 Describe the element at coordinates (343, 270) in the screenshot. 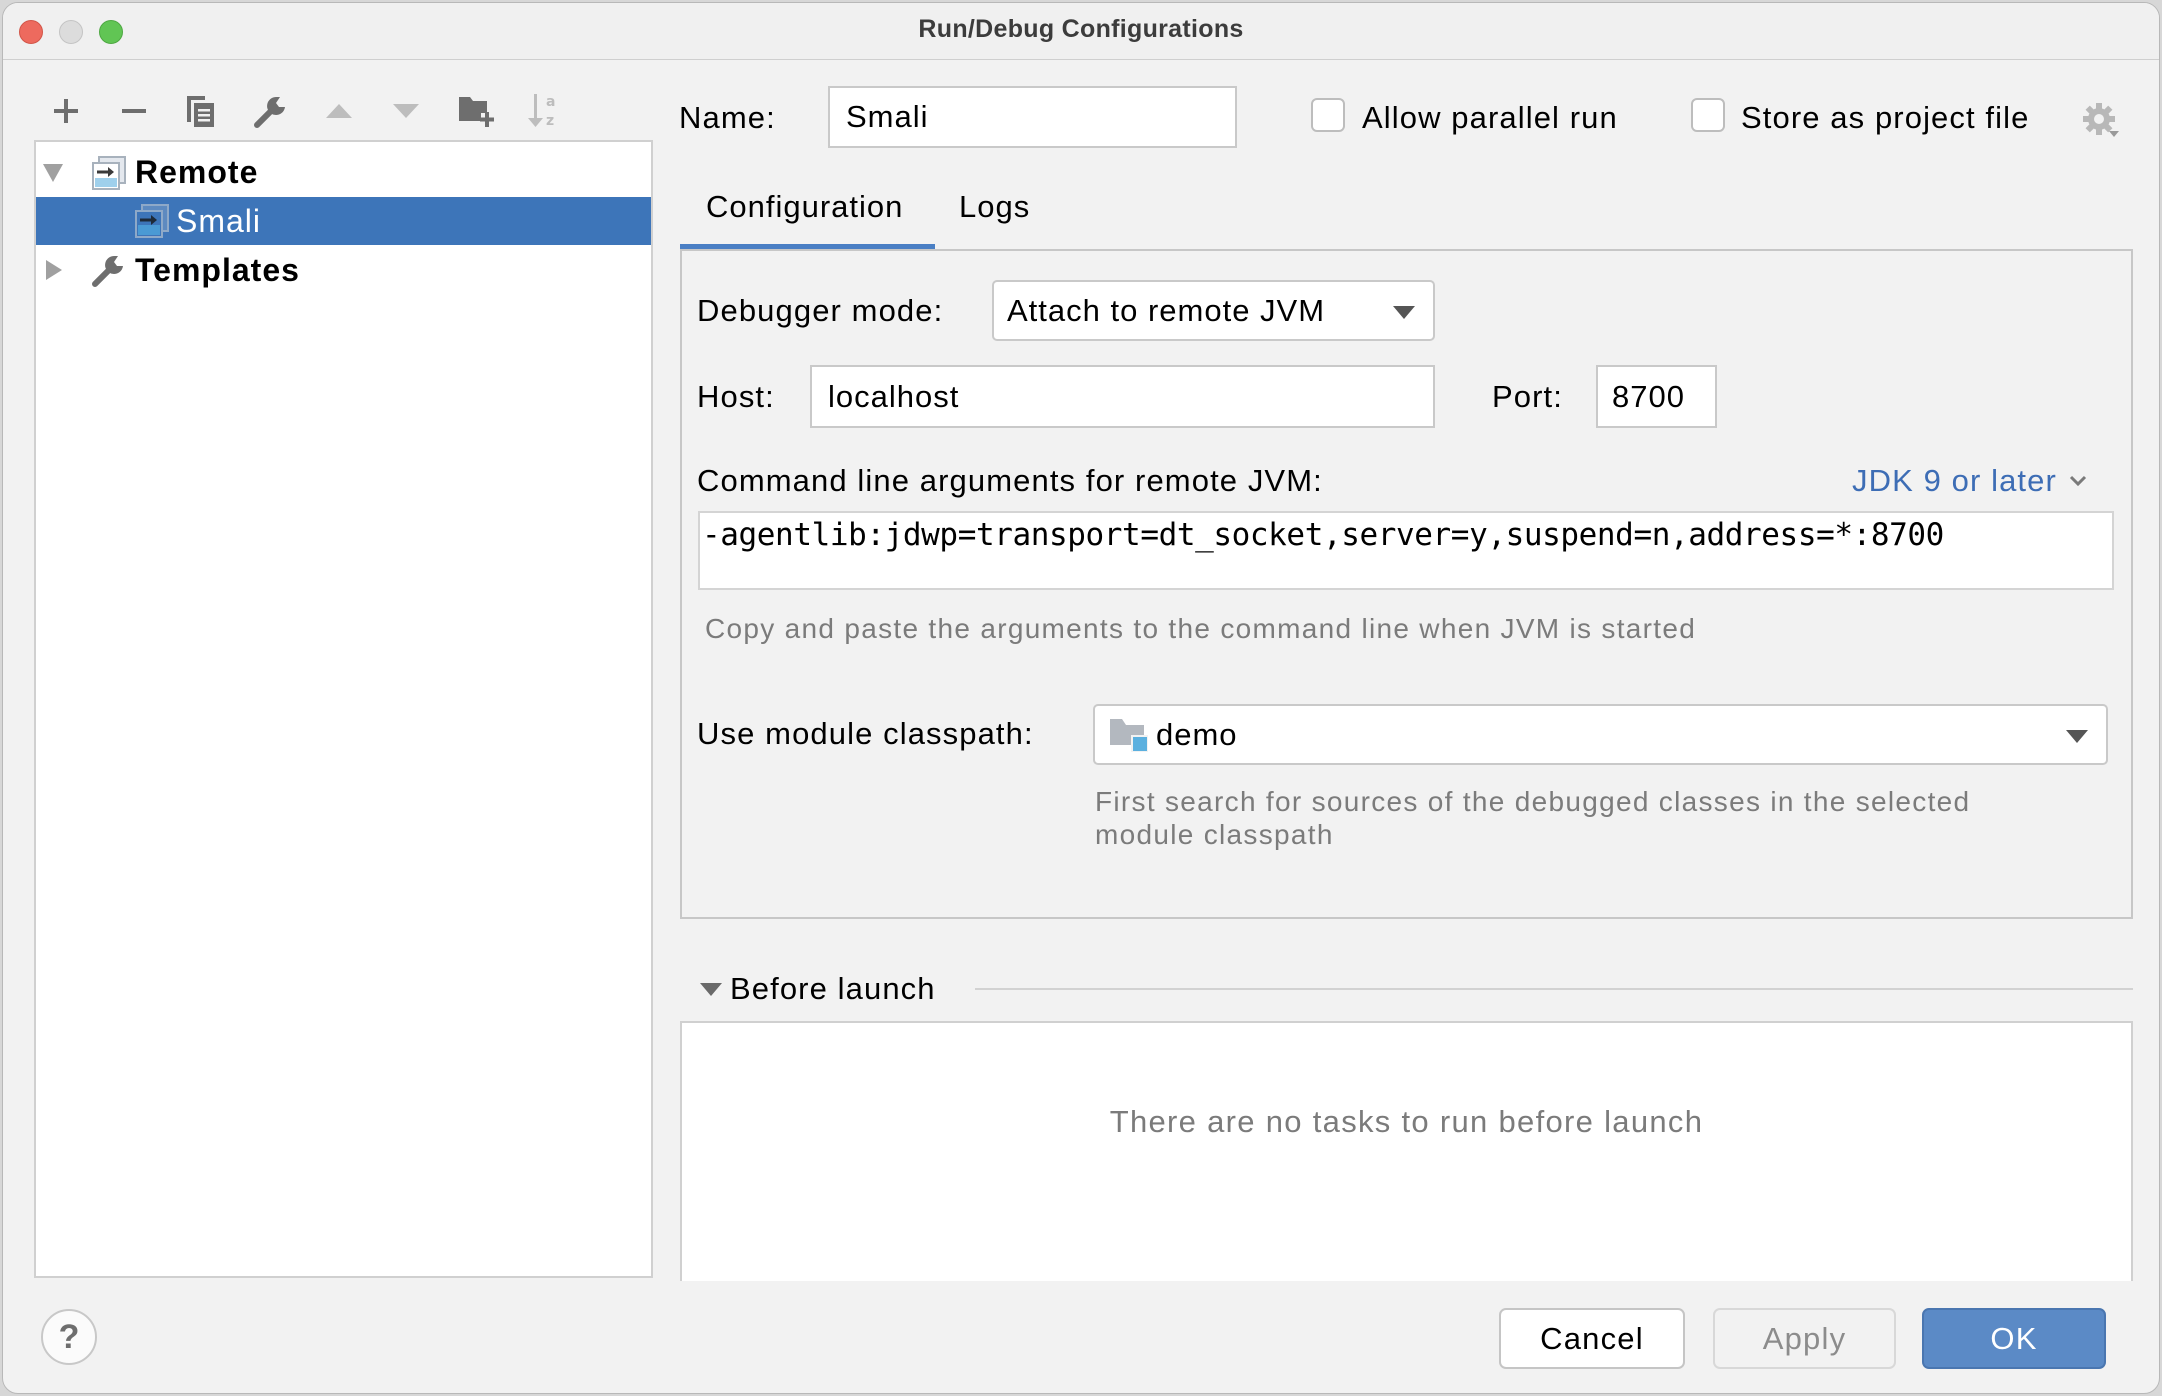

I see `tree-item-templates: Templates` at that location.